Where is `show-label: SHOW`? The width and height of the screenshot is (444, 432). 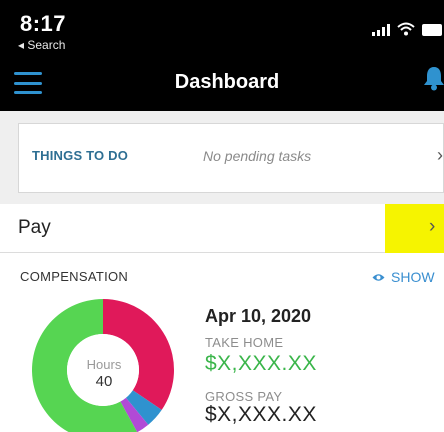 show-label: SHOW is located at coordinates (413, 277).